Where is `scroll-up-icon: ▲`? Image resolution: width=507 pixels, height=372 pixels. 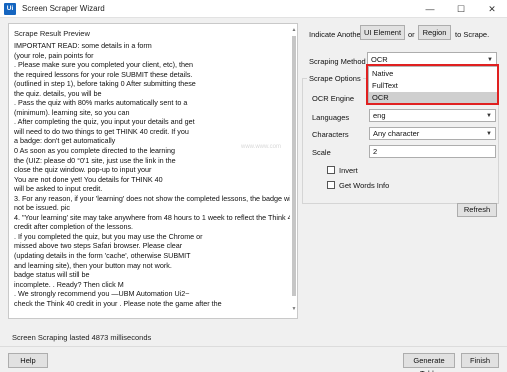
scroll-up-icon: ▲ is located at coordinates (294, 30).